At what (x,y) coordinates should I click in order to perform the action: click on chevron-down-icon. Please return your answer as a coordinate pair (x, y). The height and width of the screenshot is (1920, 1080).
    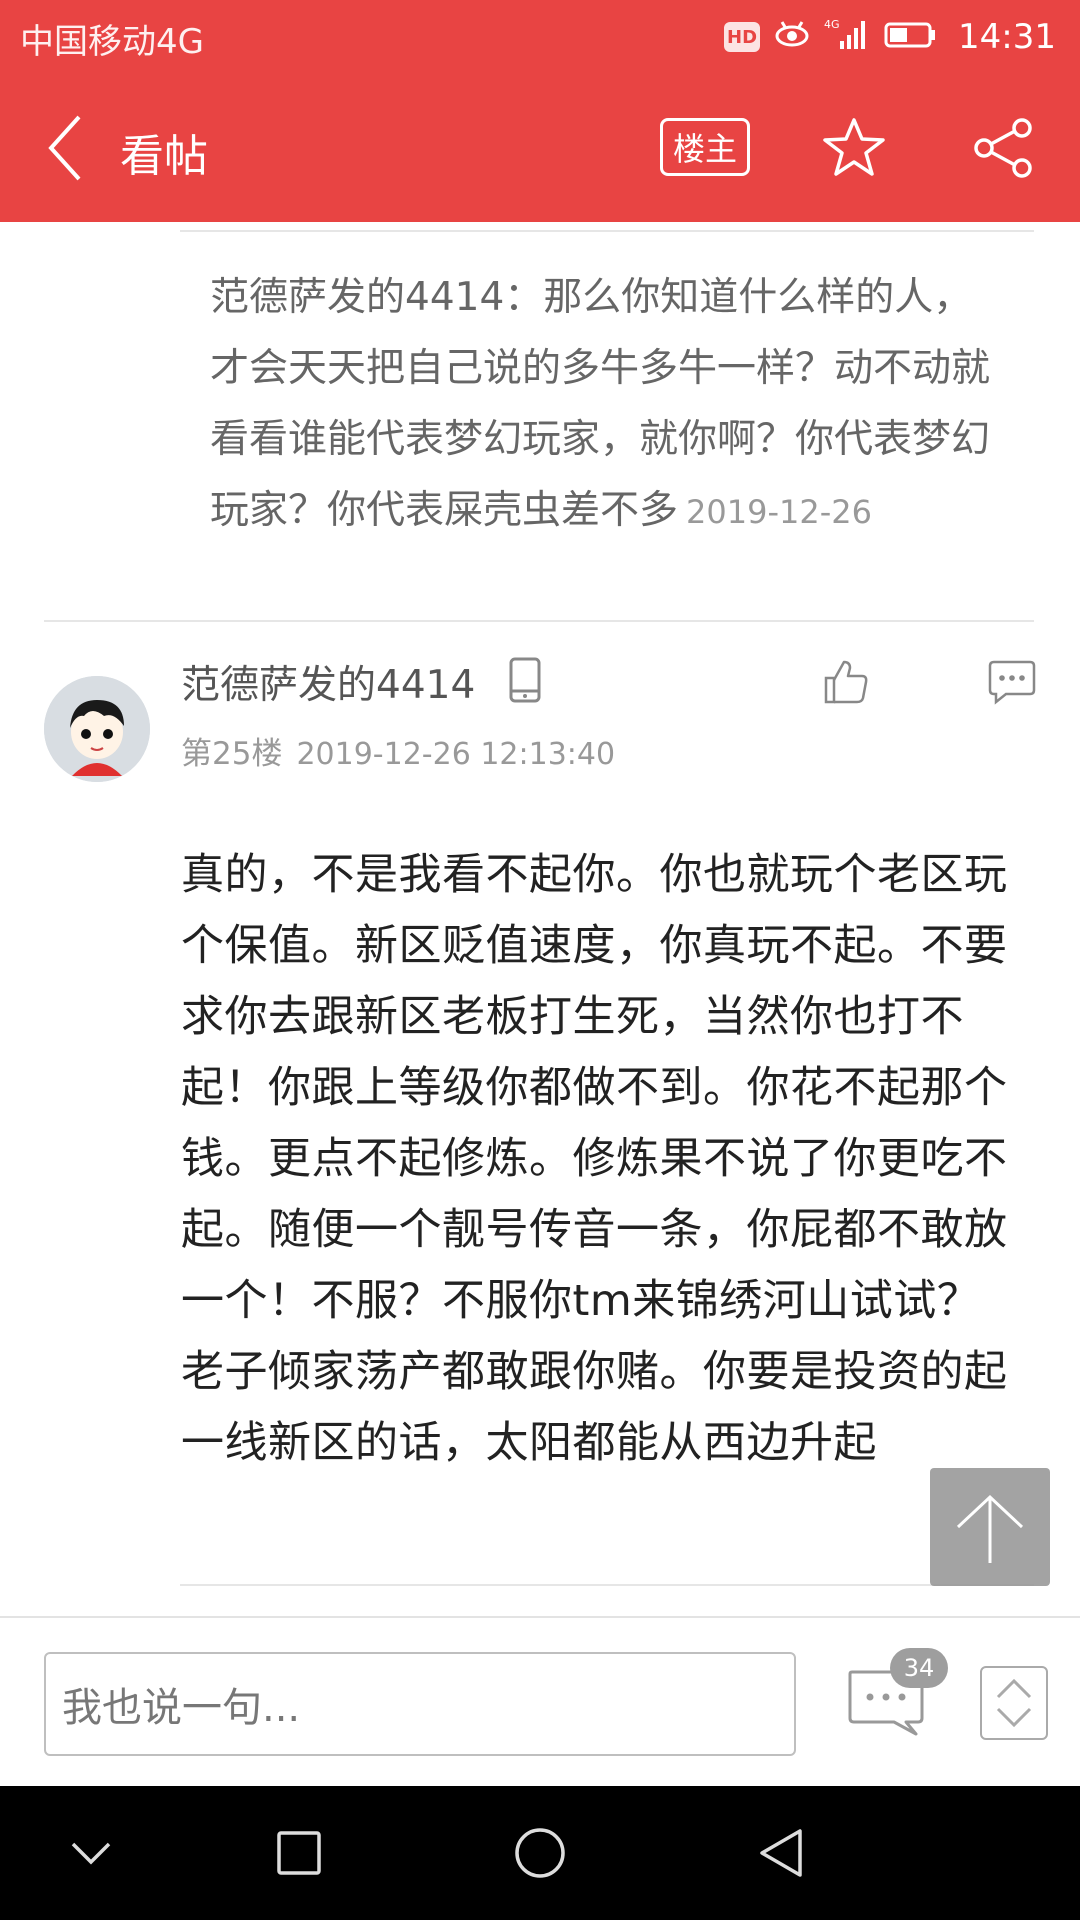
    Looking at the image, I should click on (91, 1853).